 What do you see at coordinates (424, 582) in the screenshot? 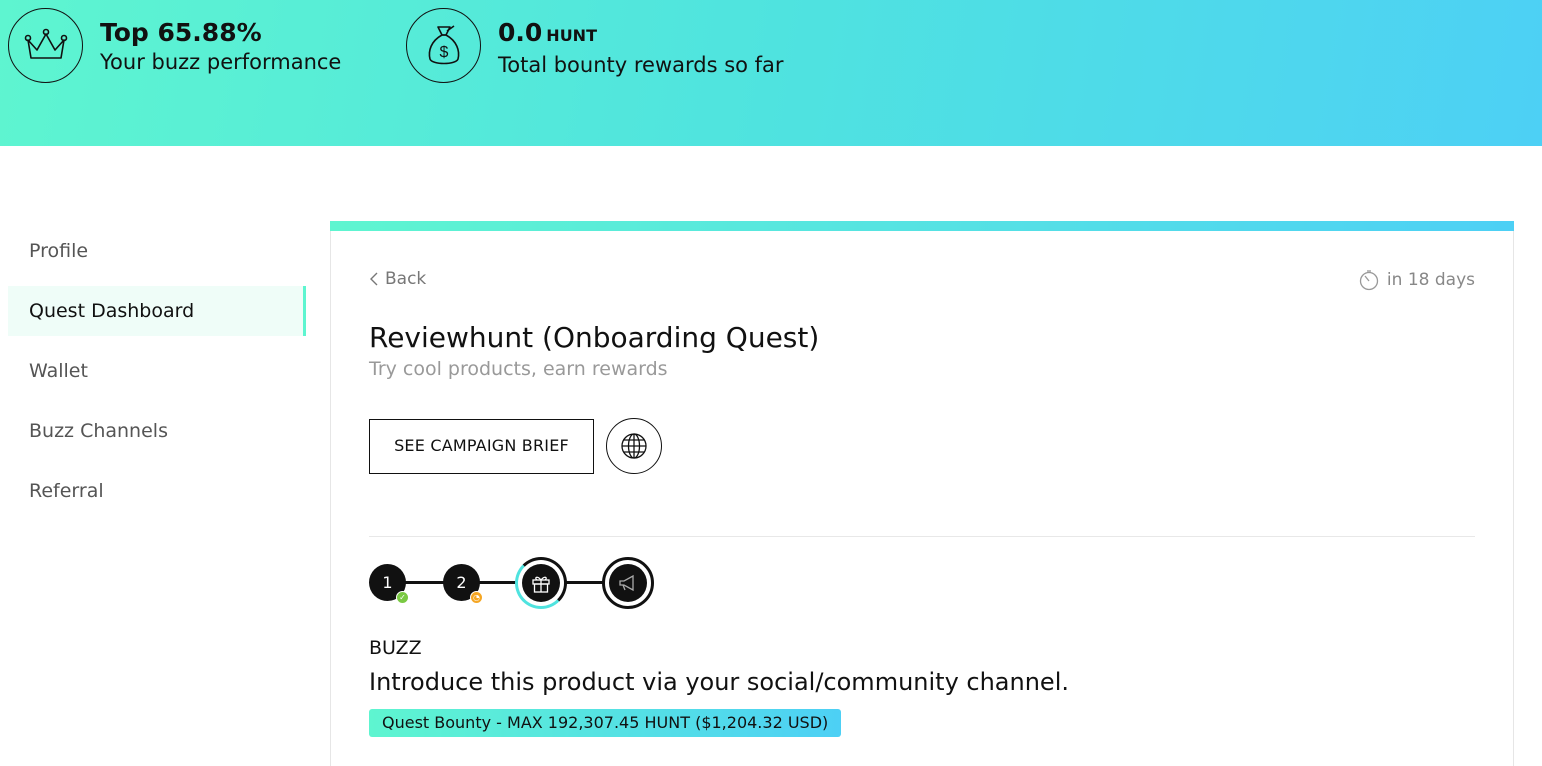
I see `step-connector` at bounding box center [424, 582].